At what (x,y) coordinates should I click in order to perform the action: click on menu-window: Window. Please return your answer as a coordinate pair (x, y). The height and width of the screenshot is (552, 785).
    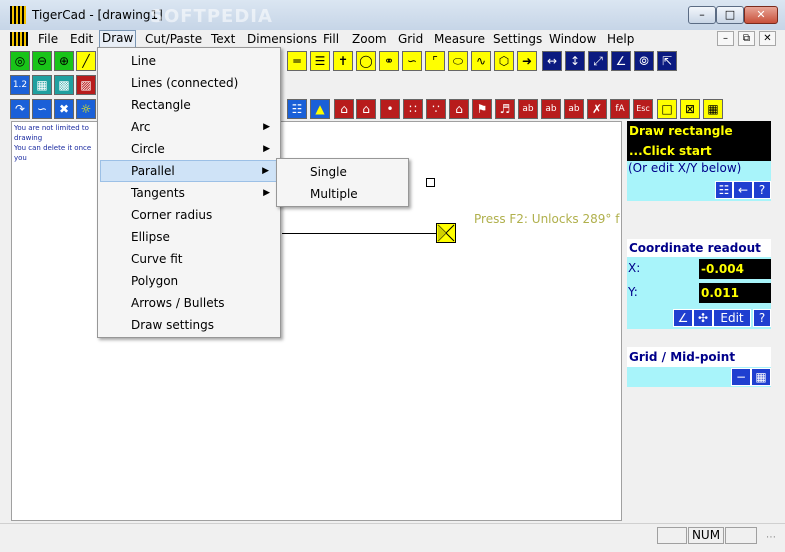
    Looking at the image, I should click on (572, 39).